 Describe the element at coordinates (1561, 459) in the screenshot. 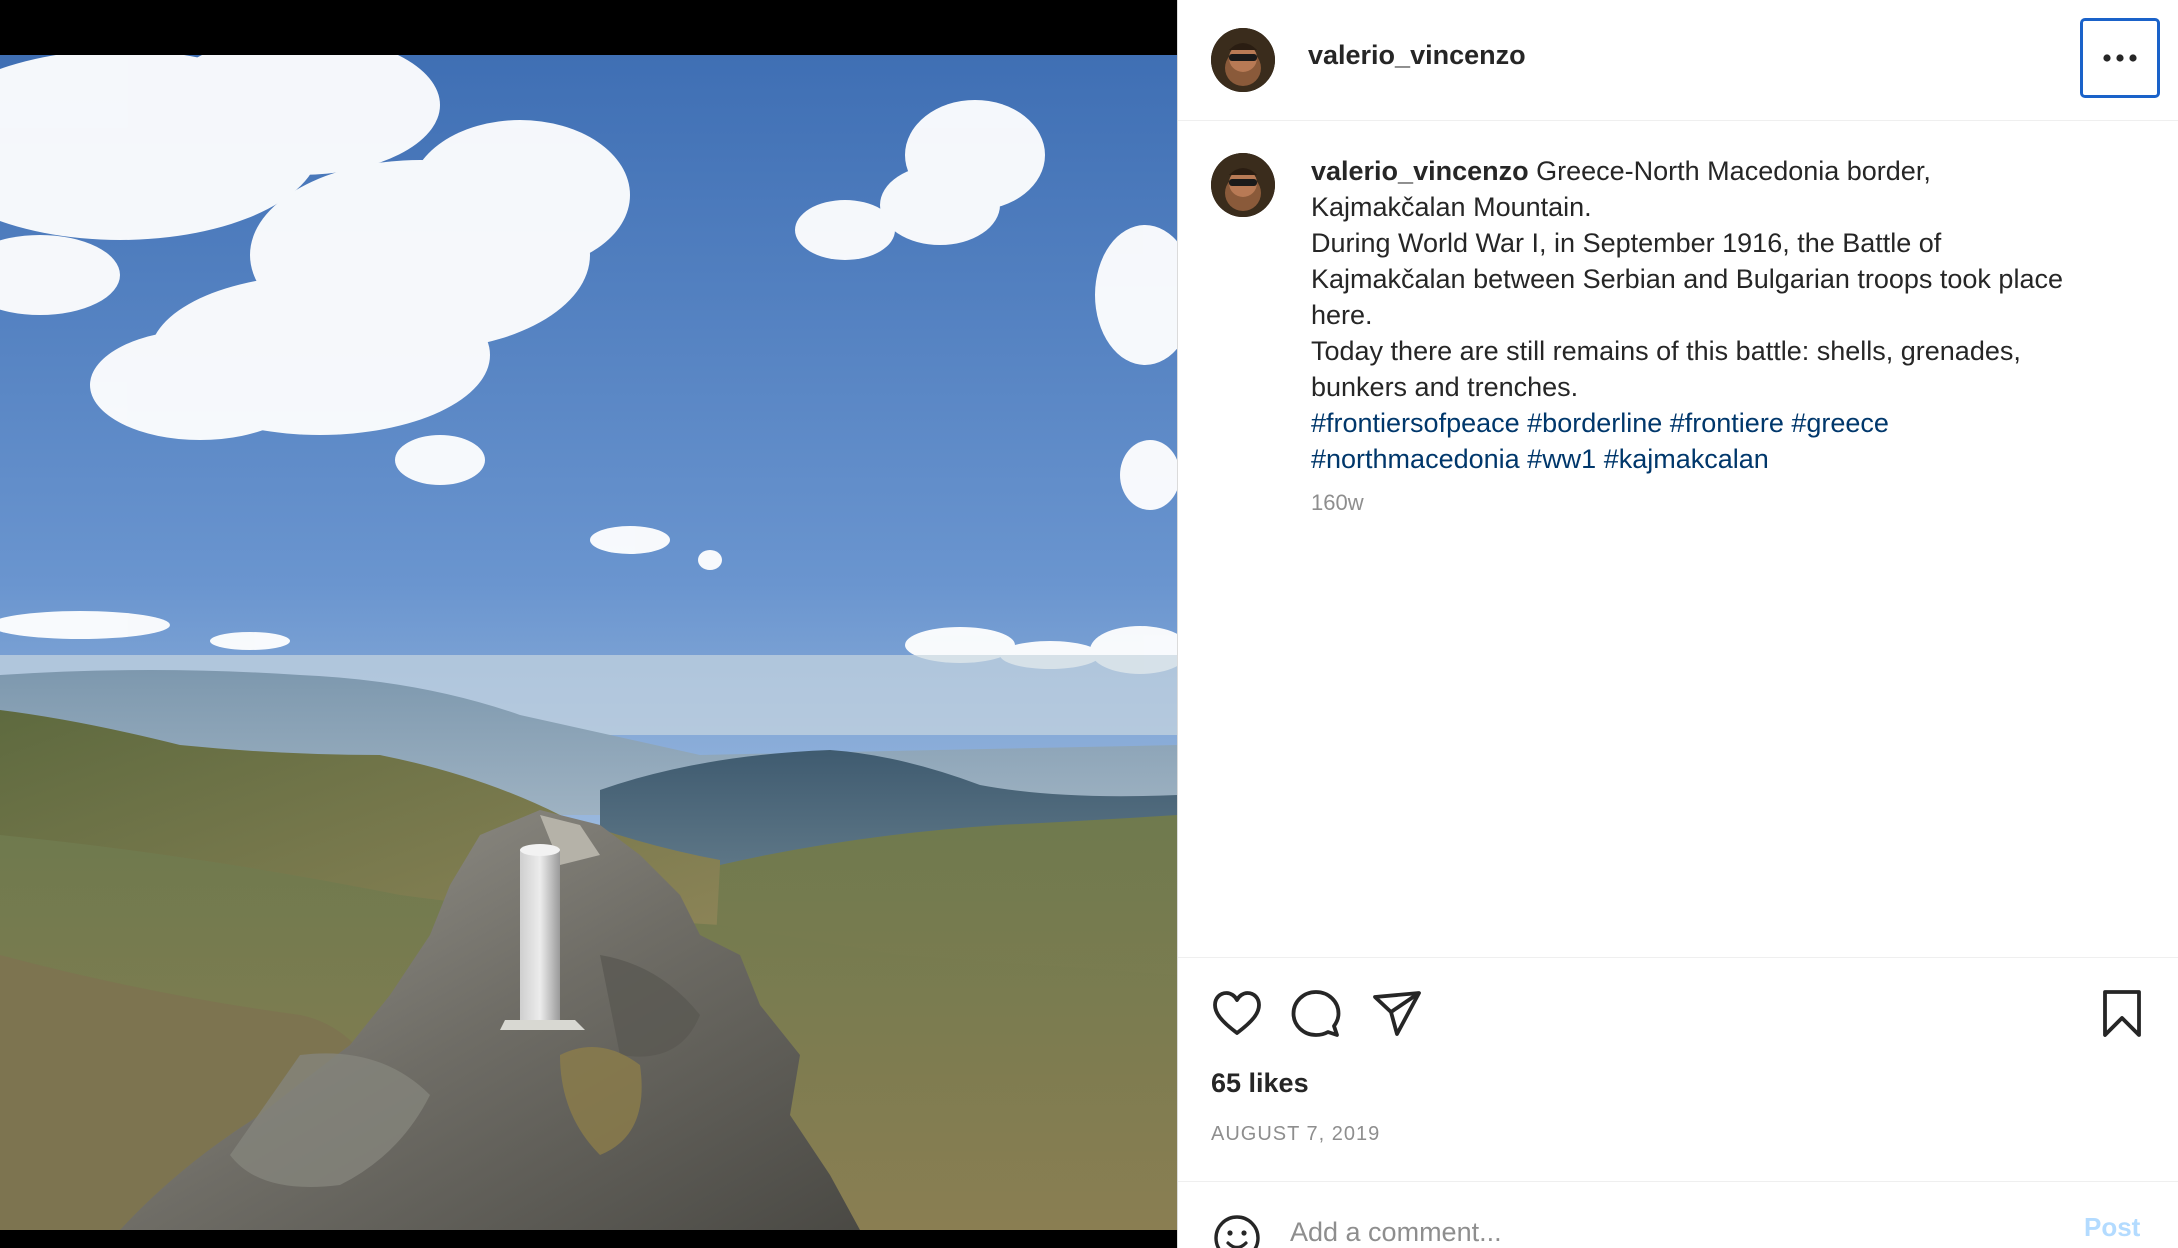

I see `hashtag-link: #ww1` at that location.